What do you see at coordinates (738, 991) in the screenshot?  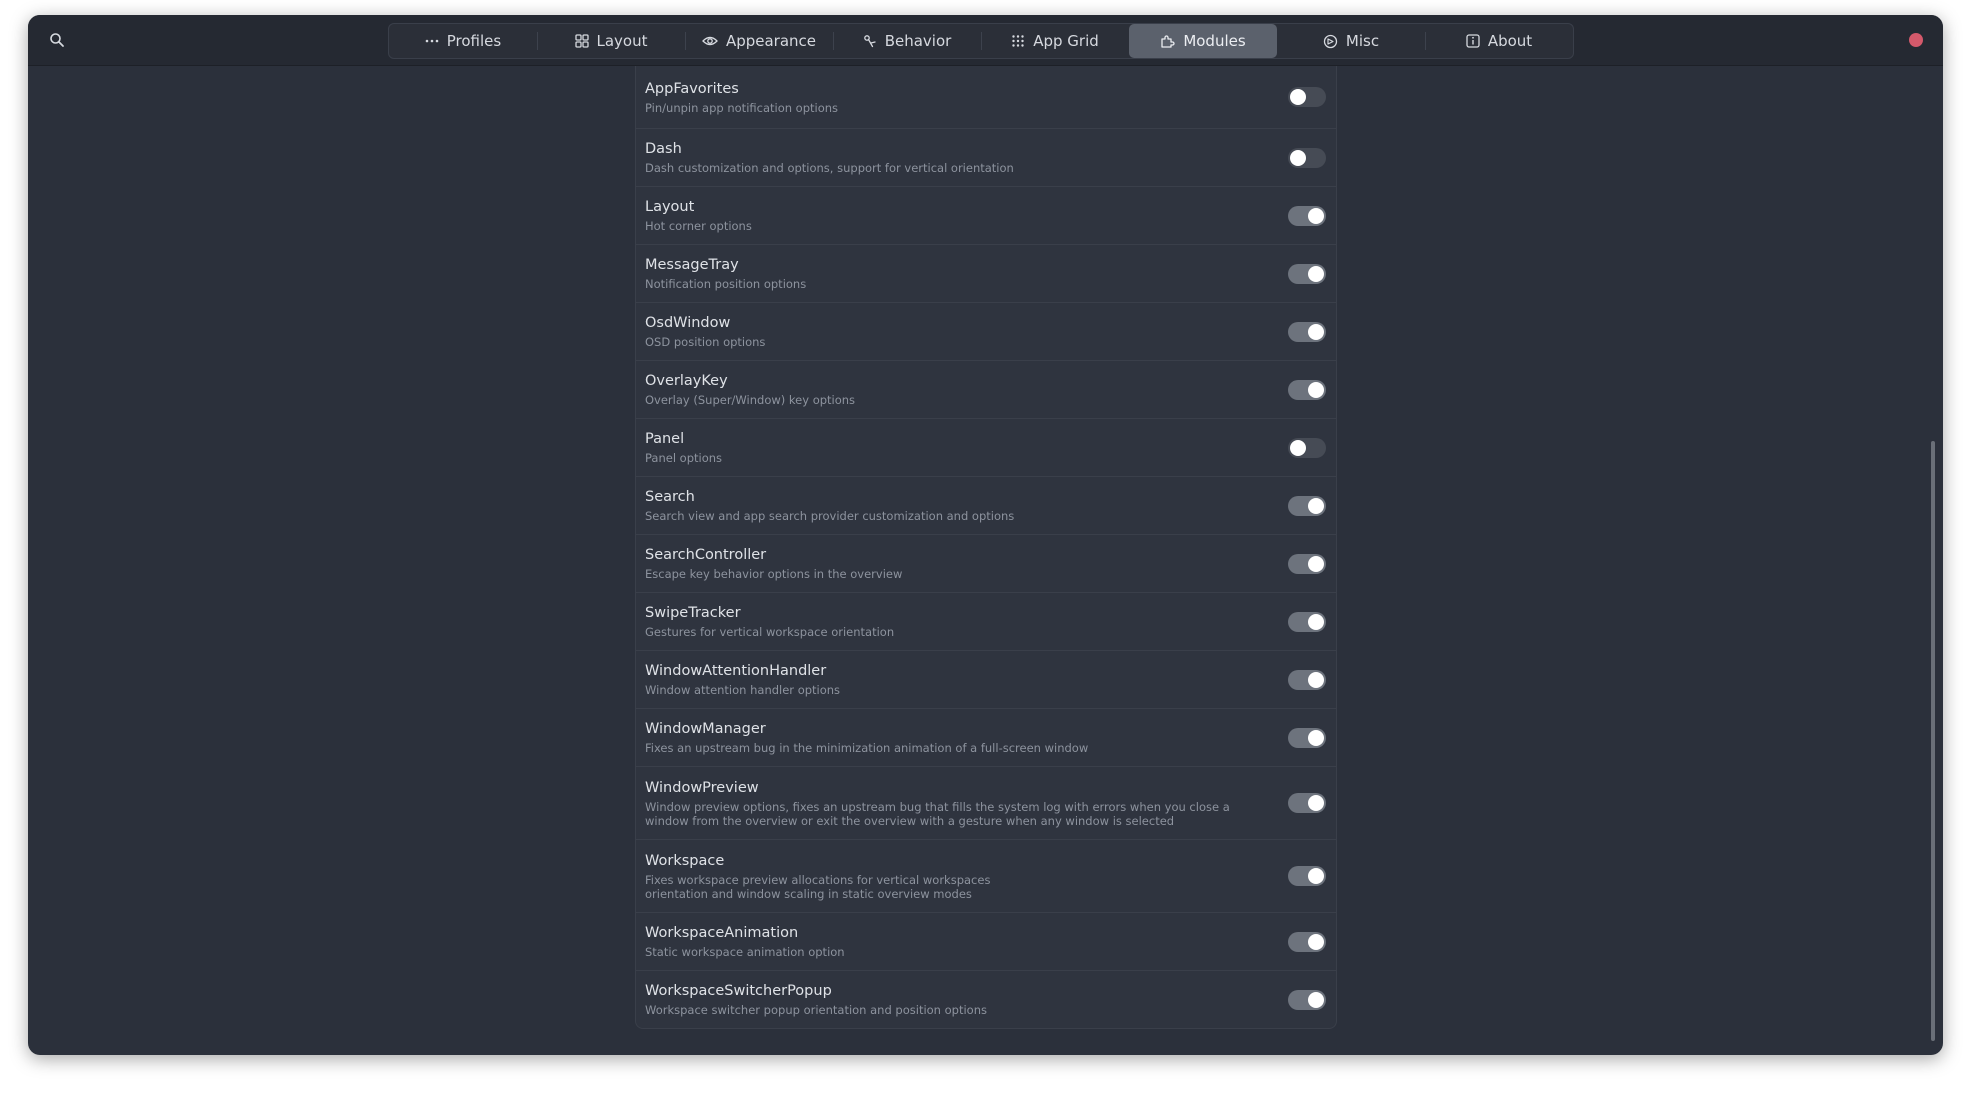 I see `module-title: WorkspaceSwitcherPopup` at bounding box center [738, 991].